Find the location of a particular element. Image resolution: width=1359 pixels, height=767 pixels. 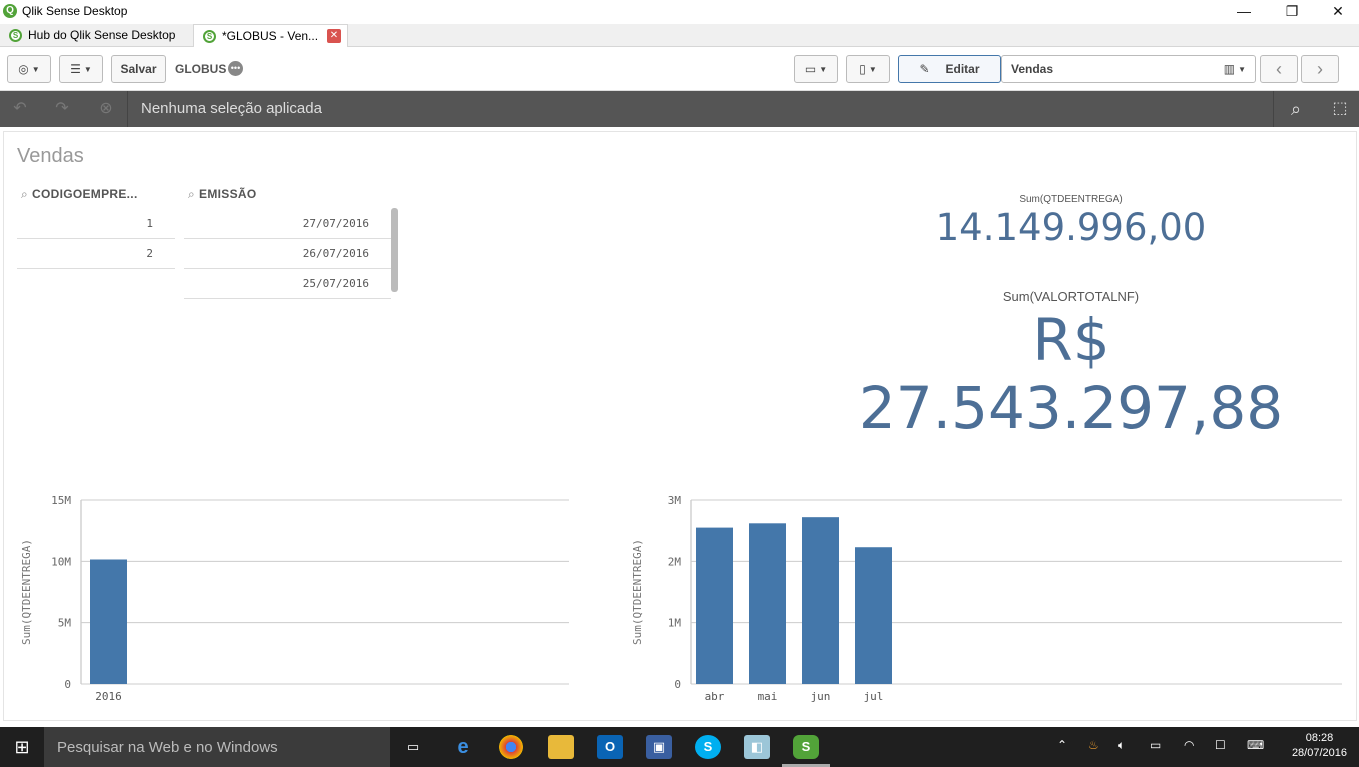

sheet-selector: Vendas ▥ ▼ is located at coordinates (1128, 69).